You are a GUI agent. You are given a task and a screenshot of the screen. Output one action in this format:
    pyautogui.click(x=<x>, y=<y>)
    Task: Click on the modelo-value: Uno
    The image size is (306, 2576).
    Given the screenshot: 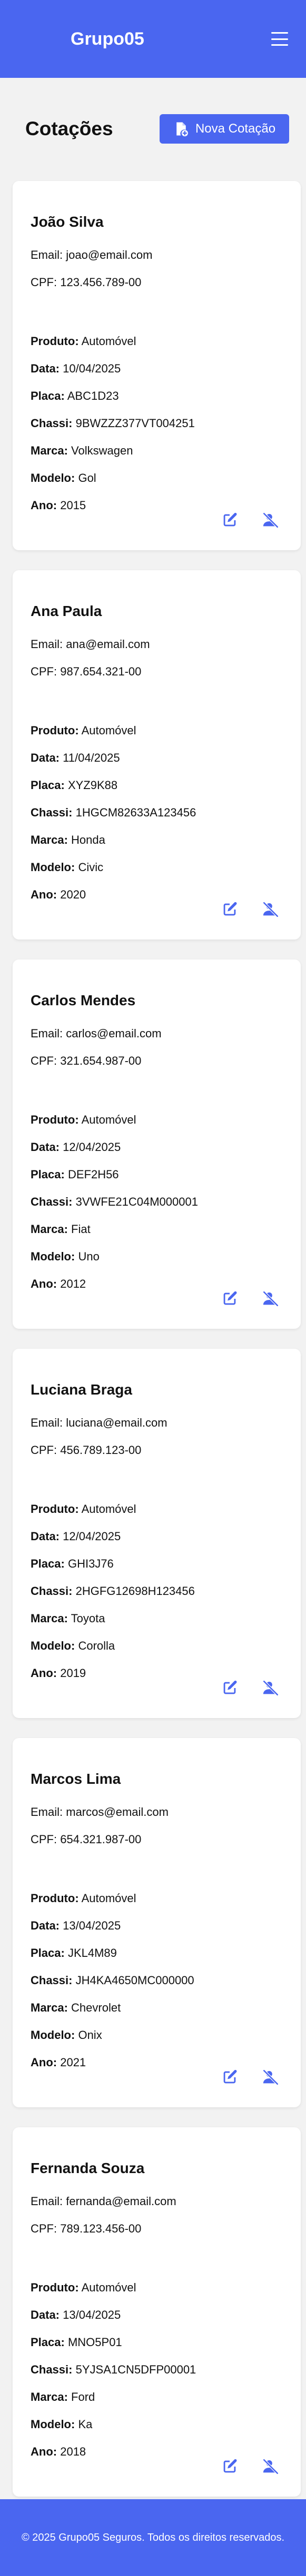 What is the action you would take?
    pyautogui.click(x=89, y=1256)
    